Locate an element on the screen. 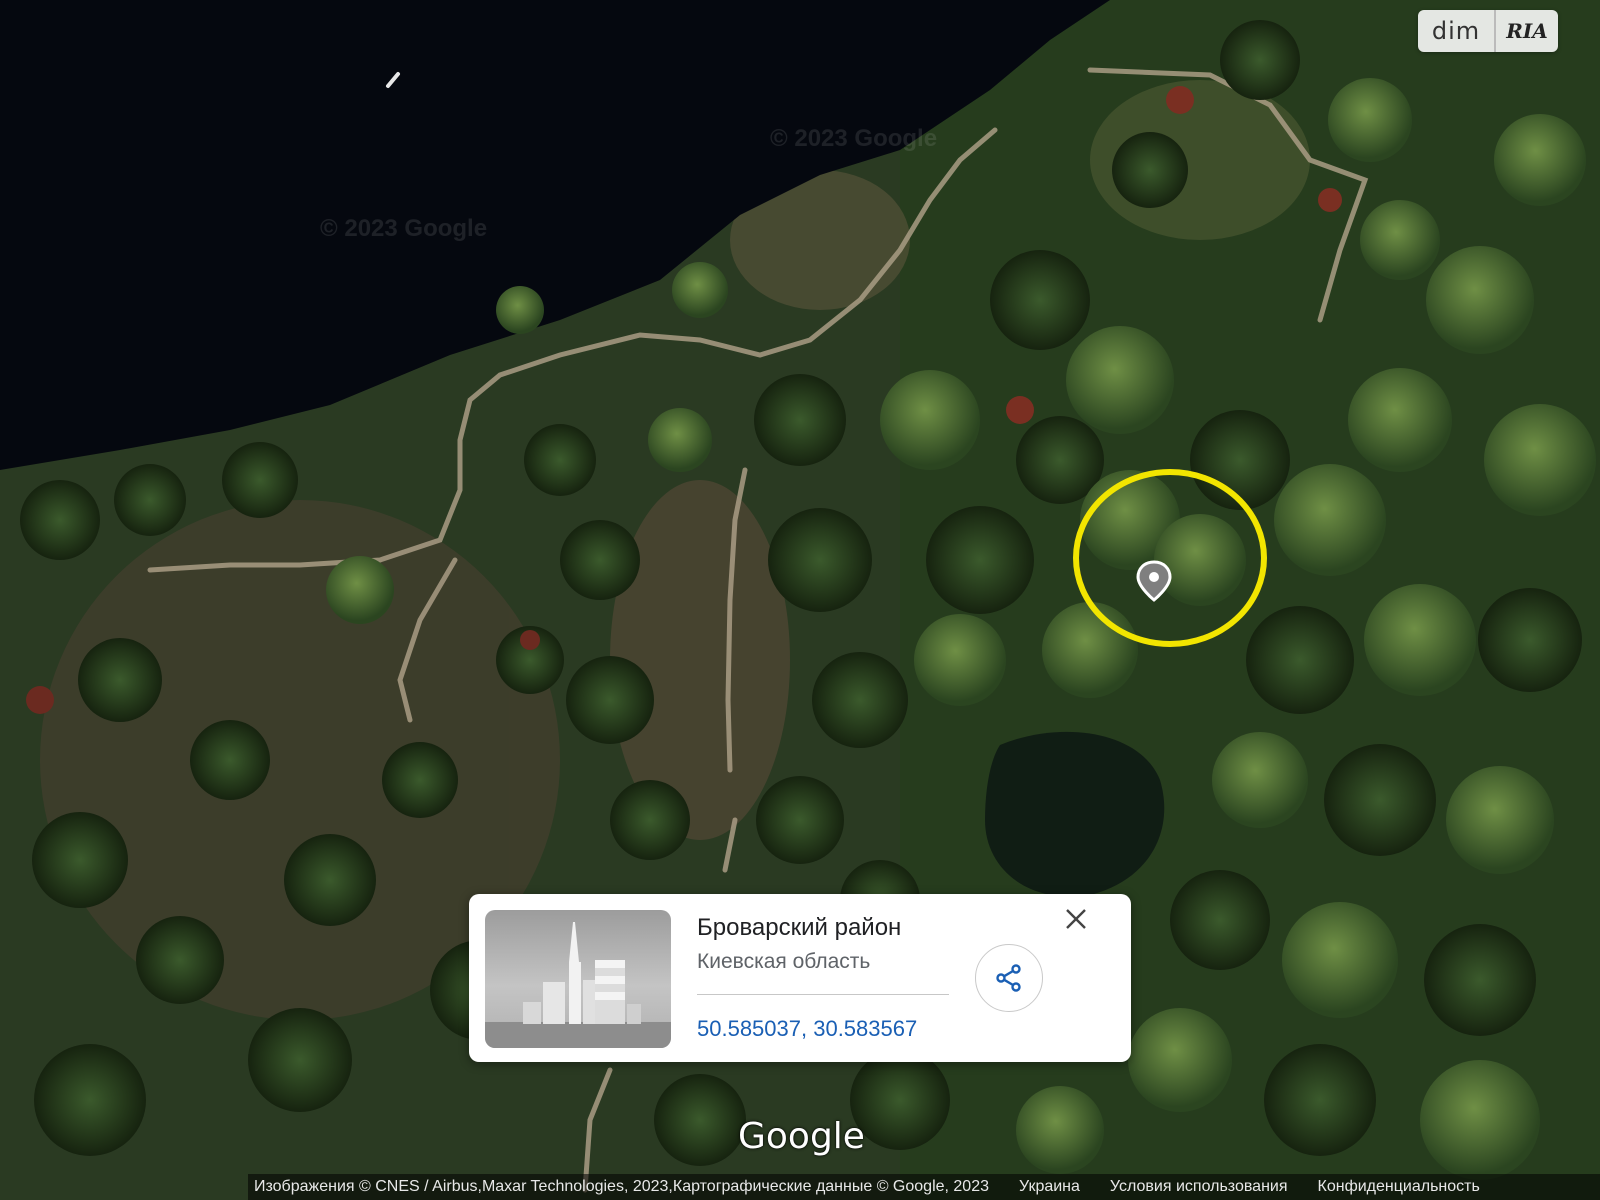 The height and width of the screenshot is (1200, 1600). dim-ria-watermark: dim RIA is located at coordinates (1488, 31).